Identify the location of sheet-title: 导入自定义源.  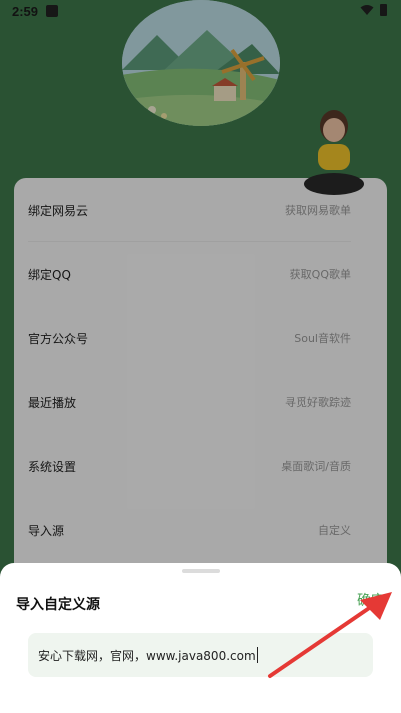
(58, 605).